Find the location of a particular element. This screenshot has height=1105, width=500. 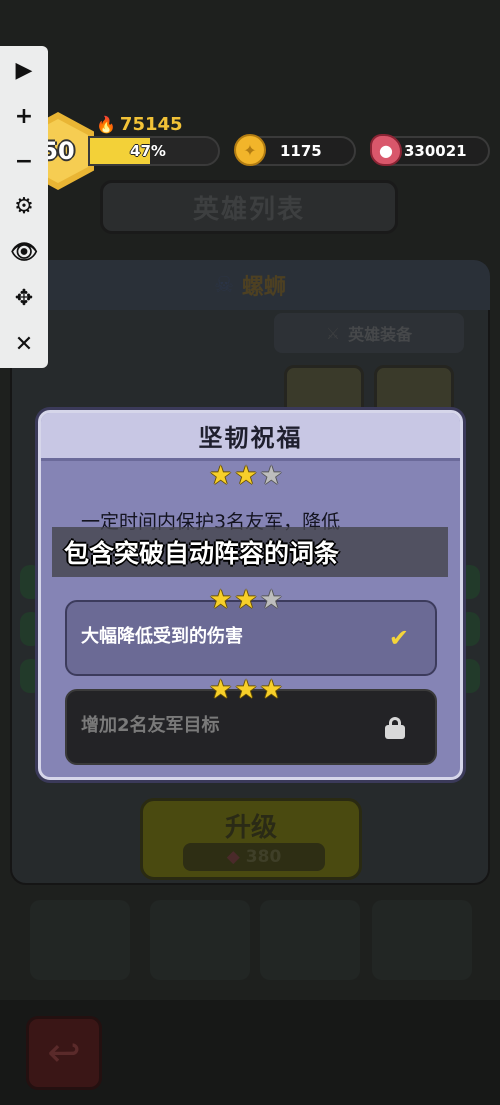

power-display: 🔥 75145 is located at coordinates (139, 124).